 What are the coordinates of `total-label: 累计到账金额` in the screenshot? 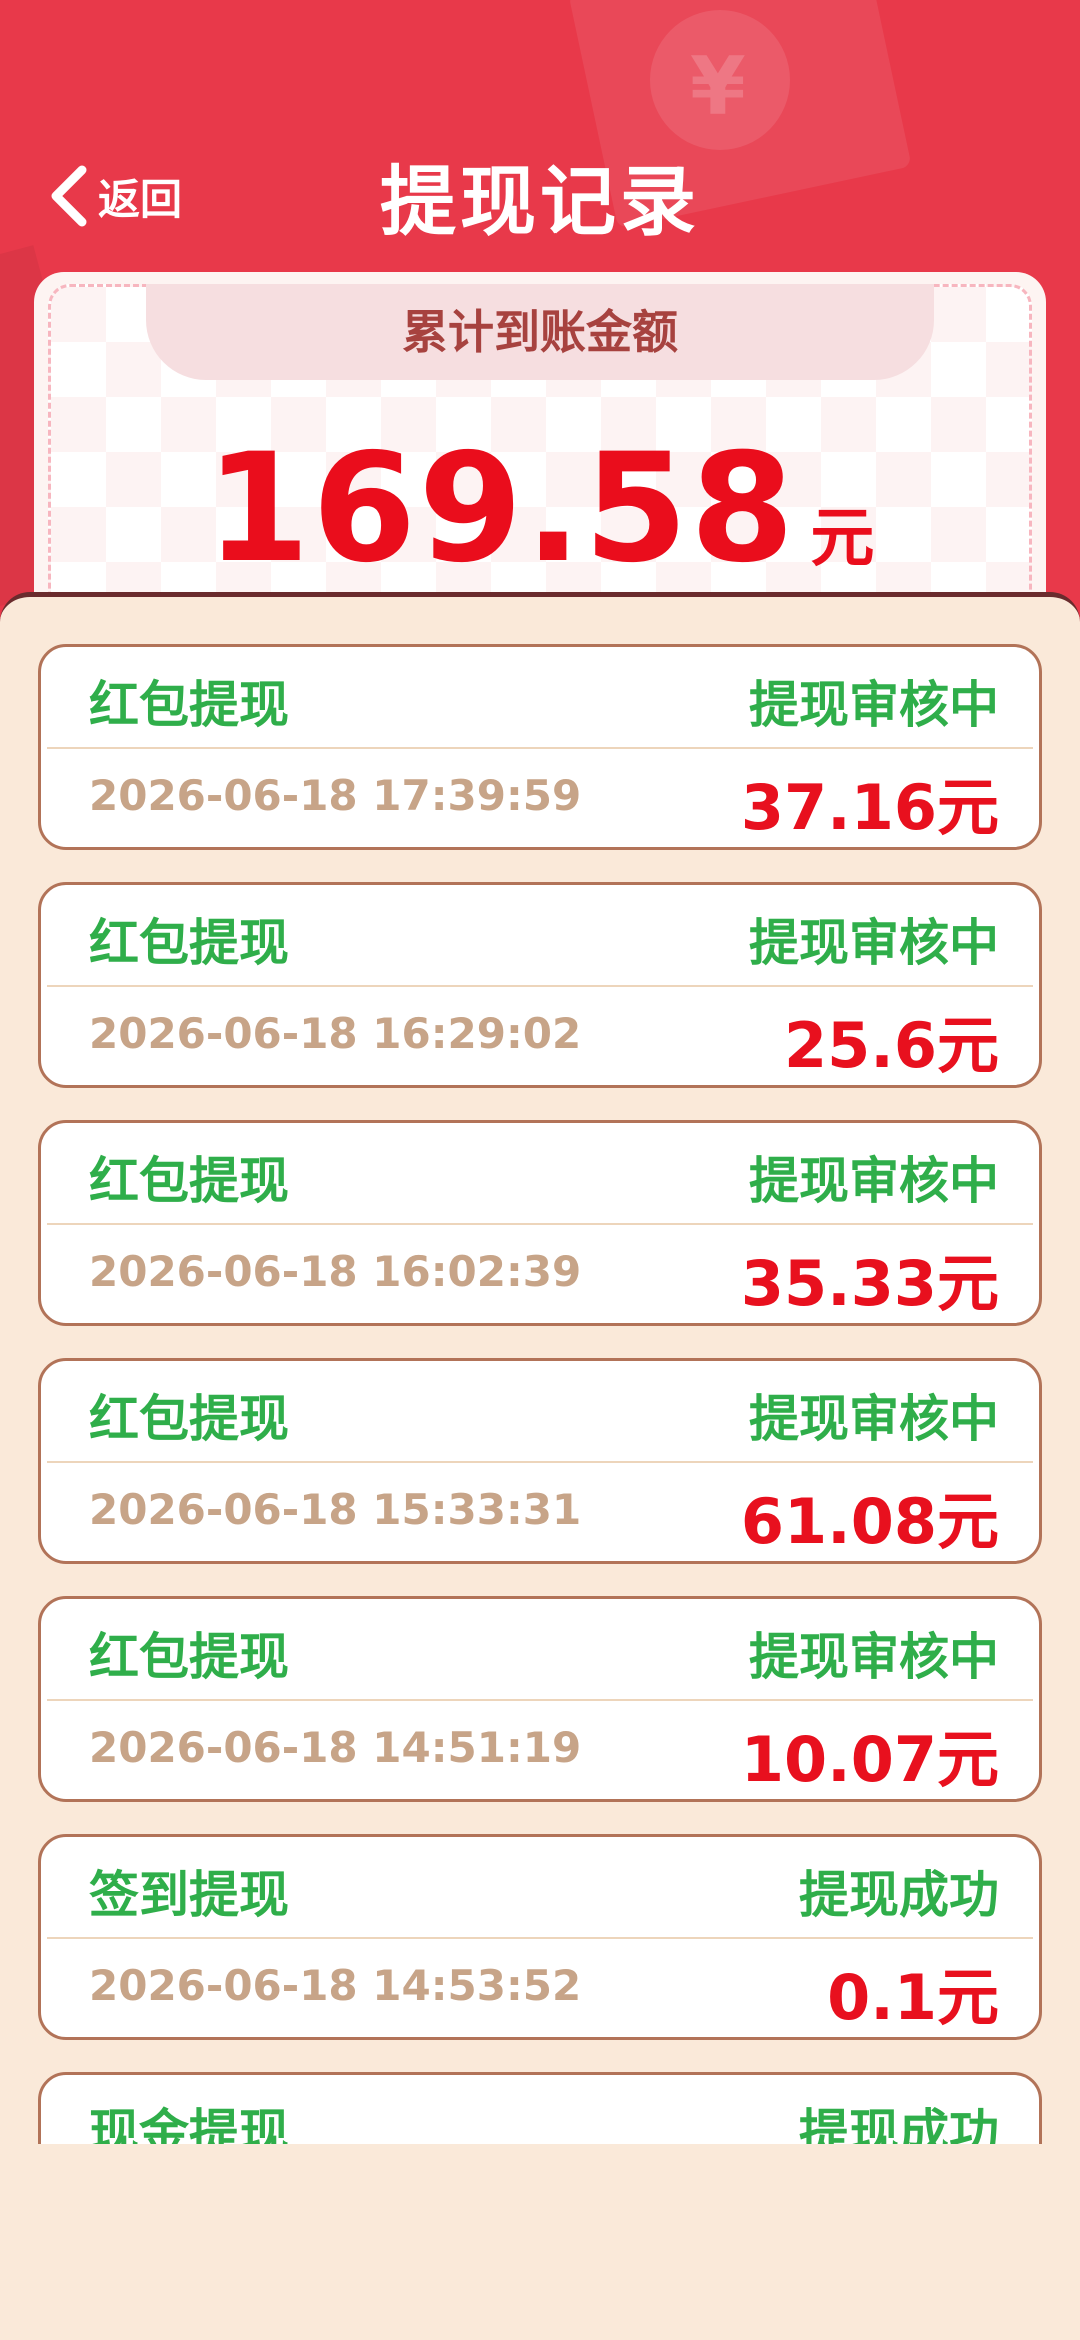 It's located at (540, 332).